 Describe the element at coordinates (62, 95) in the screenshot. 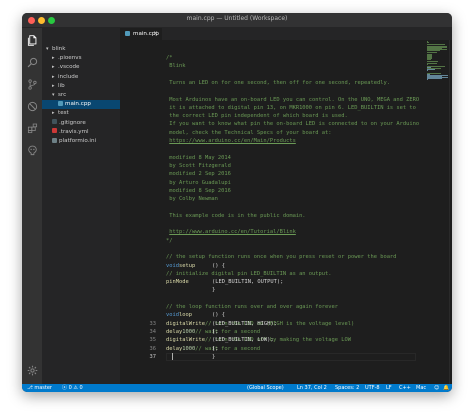

I see `sidebar-item-label: src` at that location.